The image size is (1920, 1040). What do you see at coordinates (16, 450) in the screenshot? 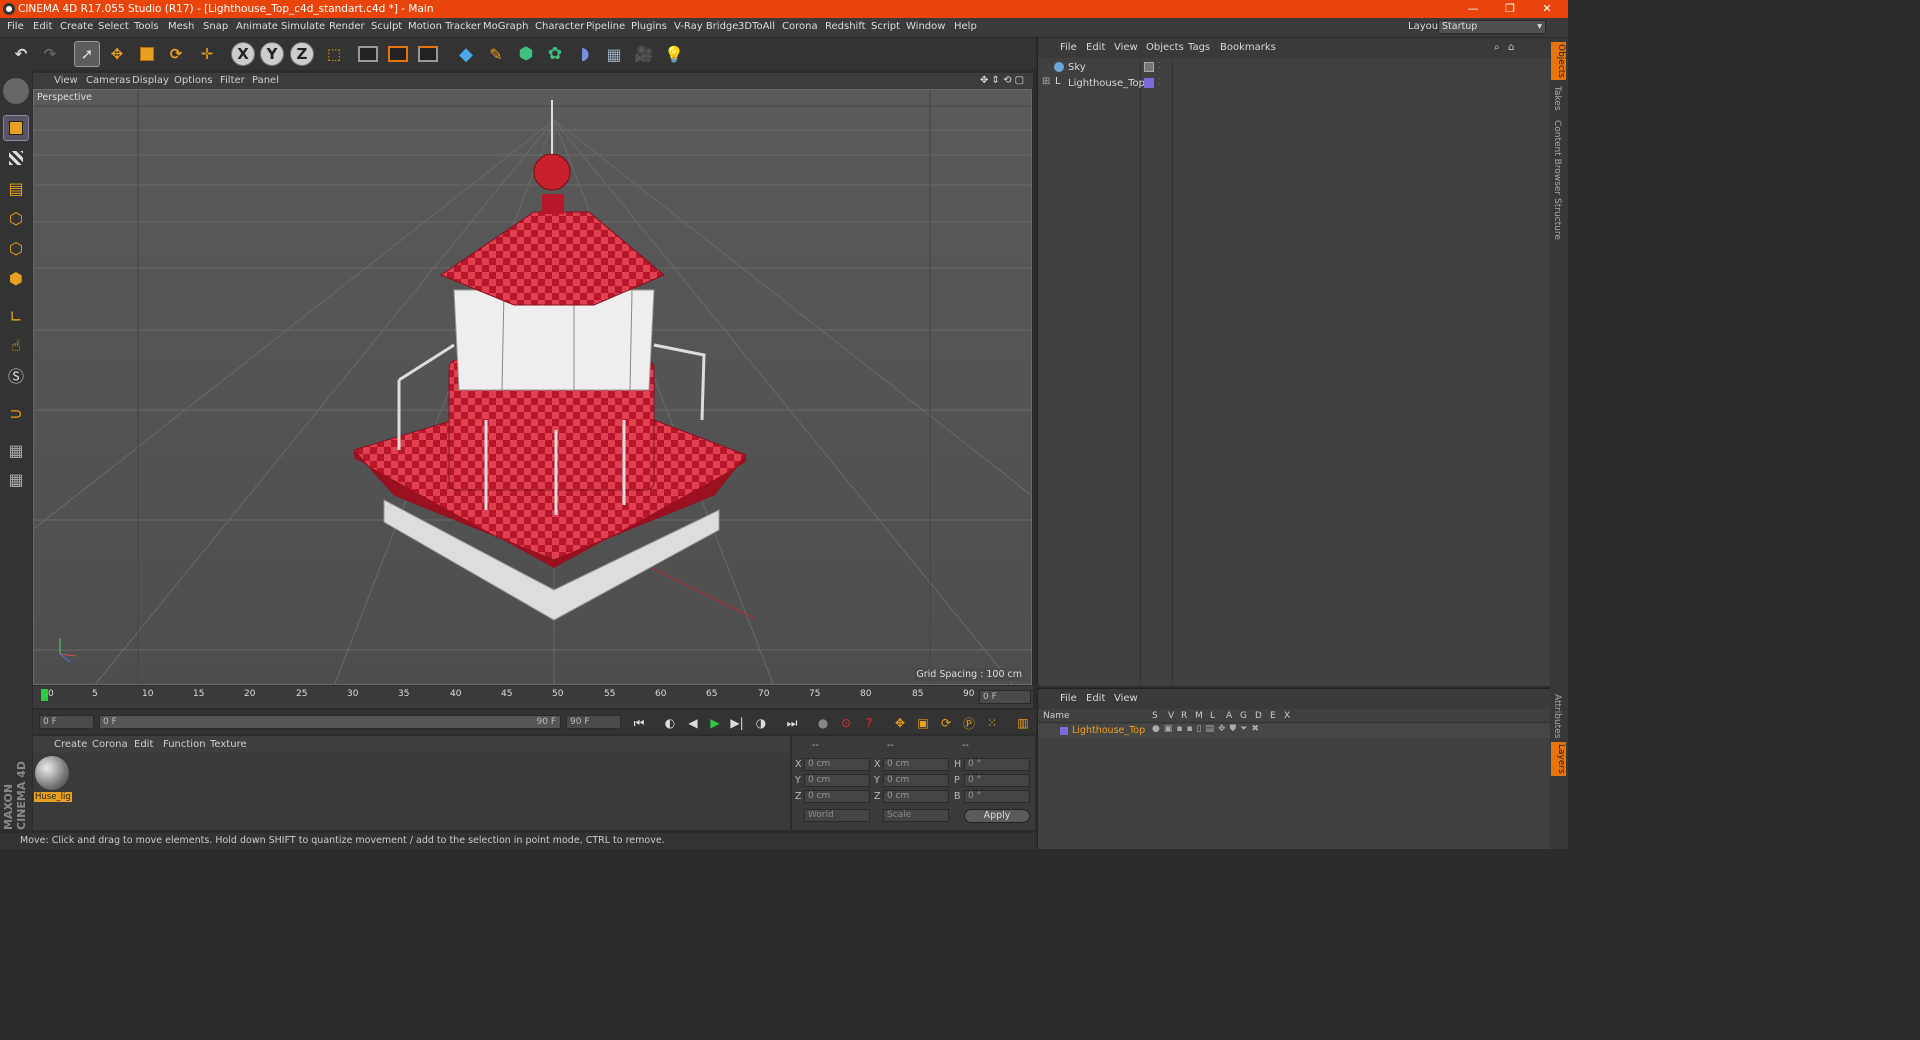
I see `lock-workplane-icon: ▦` at bounding box center [16, 450].